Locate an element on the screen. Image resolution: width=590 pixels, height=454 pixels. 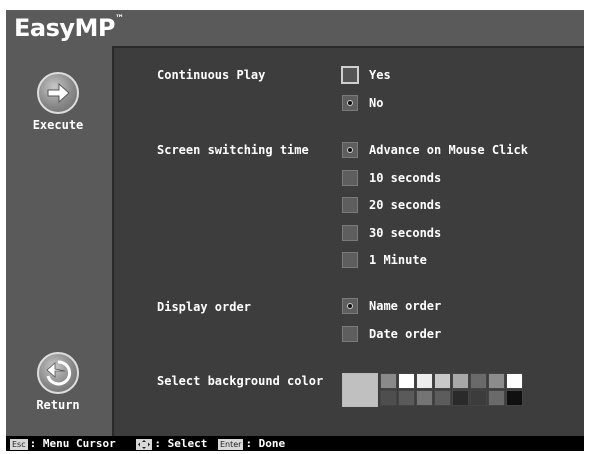
return-label: Return is located at coordinates (58, 405).